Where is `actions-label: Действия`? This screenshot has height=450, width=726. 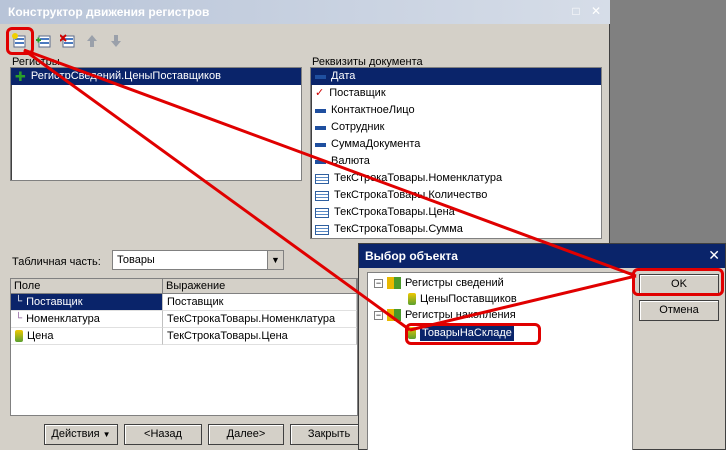
actions-label: Действия is located at coordinates (75, 434).